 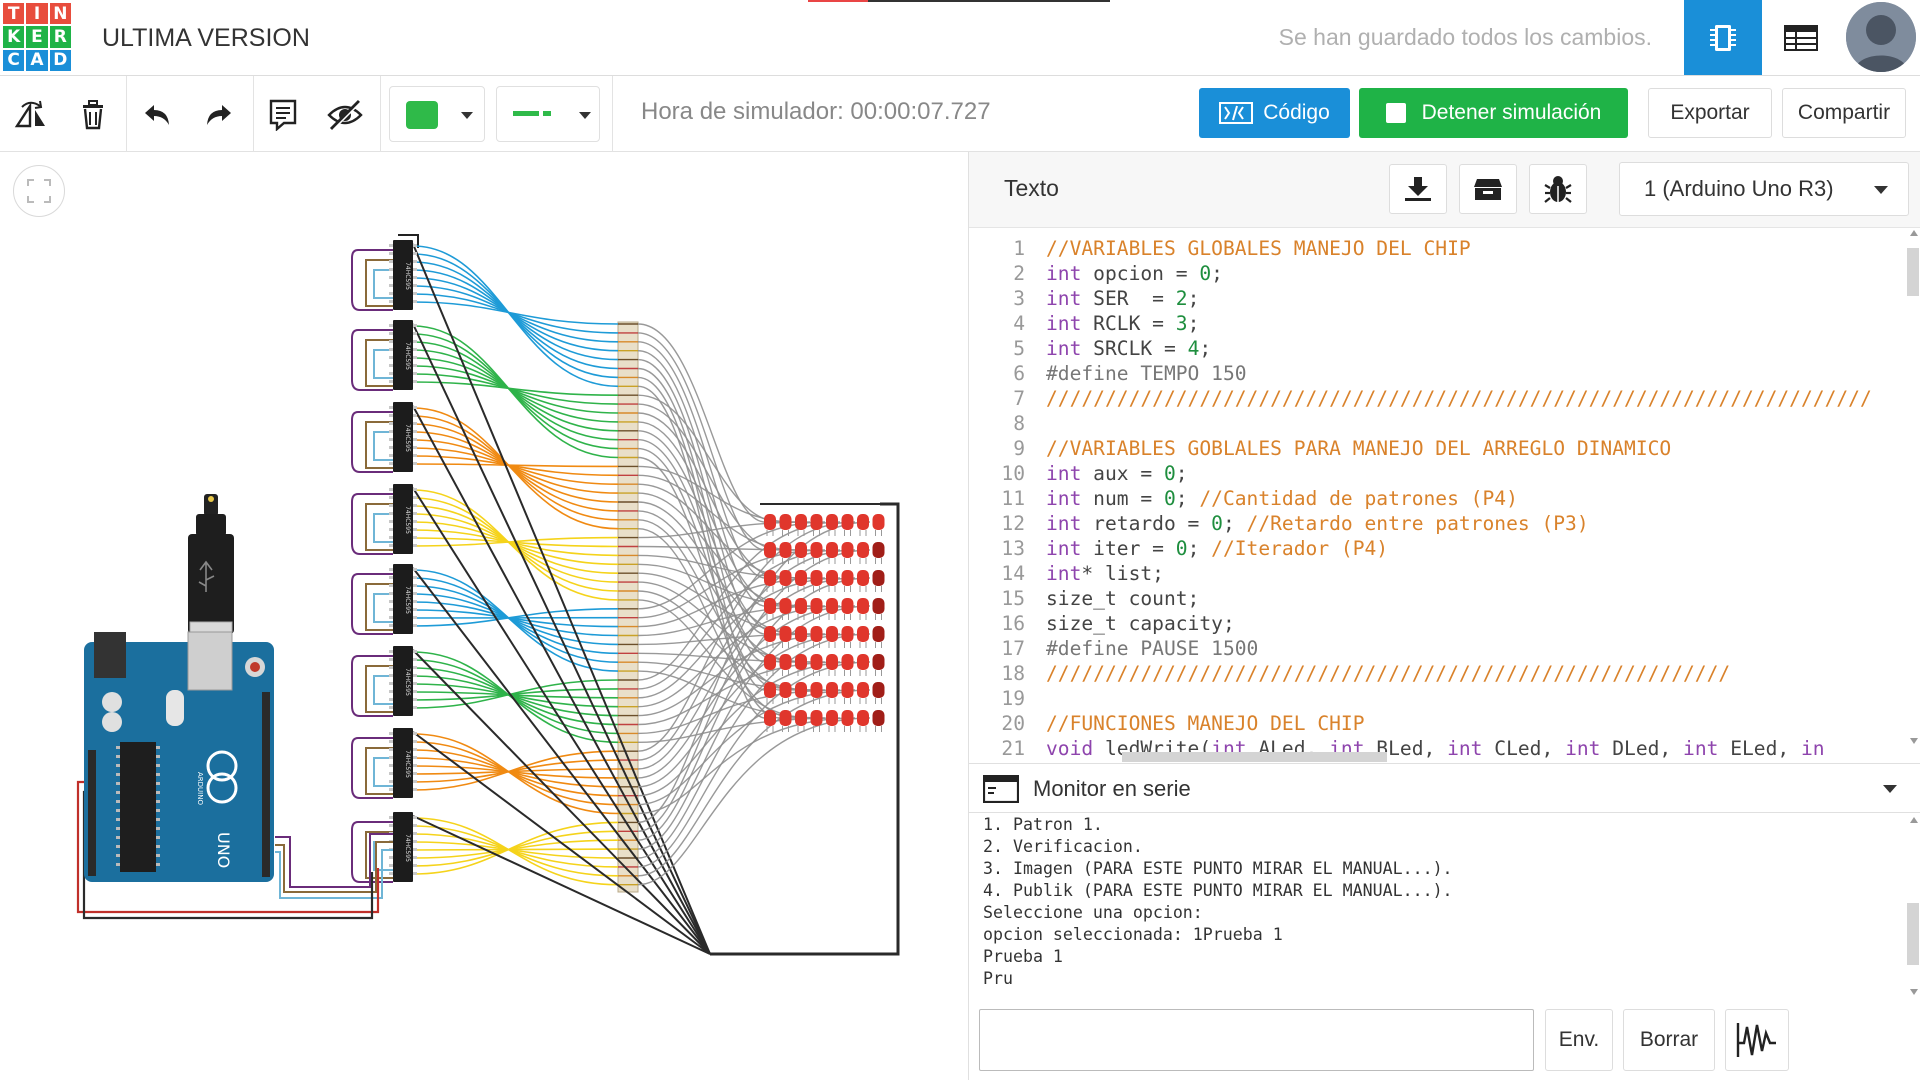 I want to click on editor-horizontal-scrollbar, so click(x=1467, y=756).